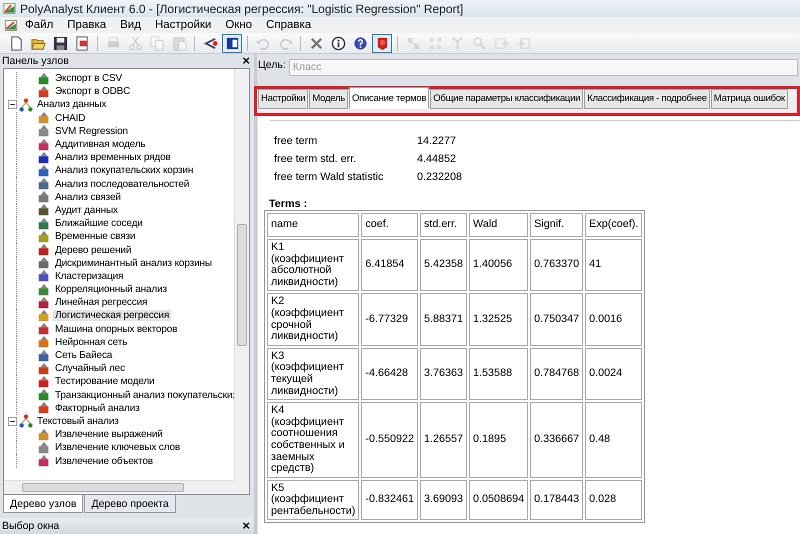 The height and width of the screenshot is (534, 800). What do you see at coordinates (116, 329) in the screenshot?
I see `tree-item: Машина опорных векторов` at bounding box center [116, 329].